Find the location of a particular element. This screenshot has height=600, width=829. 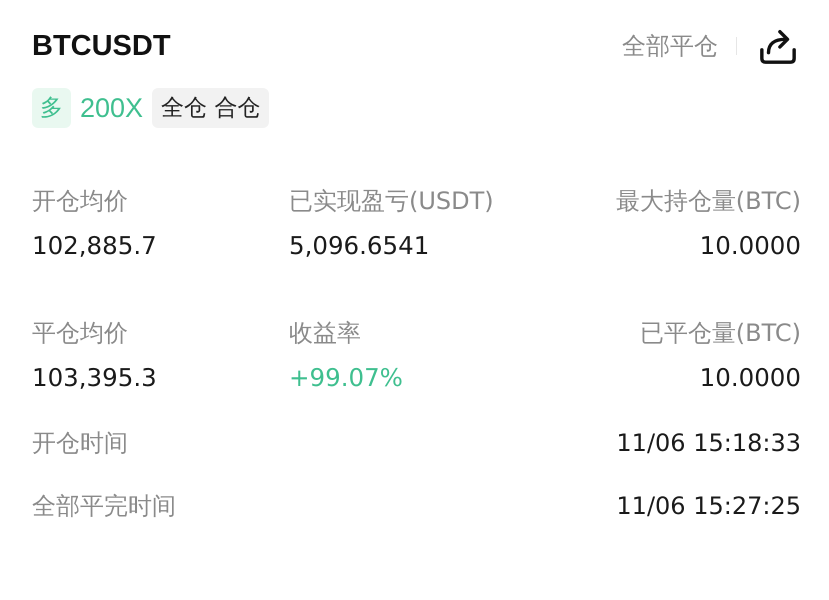

stat-value: 102,885.7 is located at coordinates (95, 246).